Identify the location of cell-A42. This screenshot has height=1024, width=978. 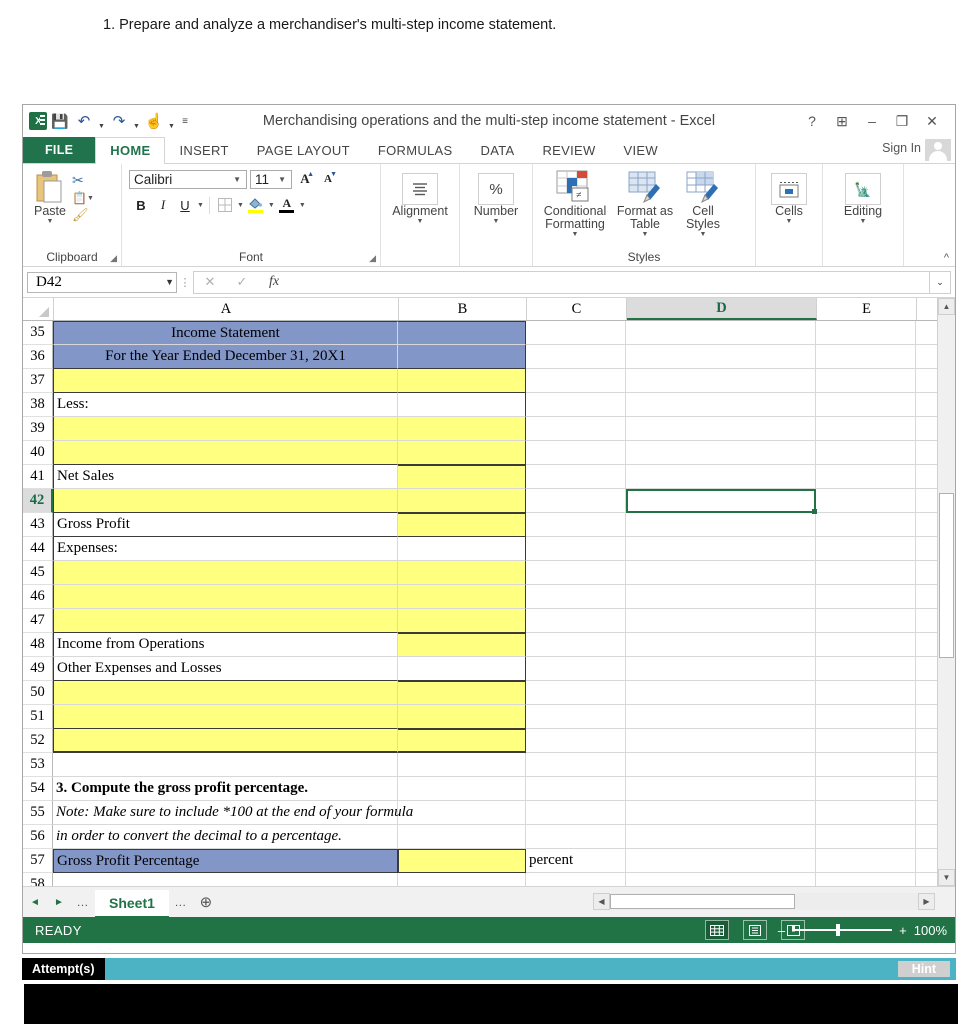
(225, 501).